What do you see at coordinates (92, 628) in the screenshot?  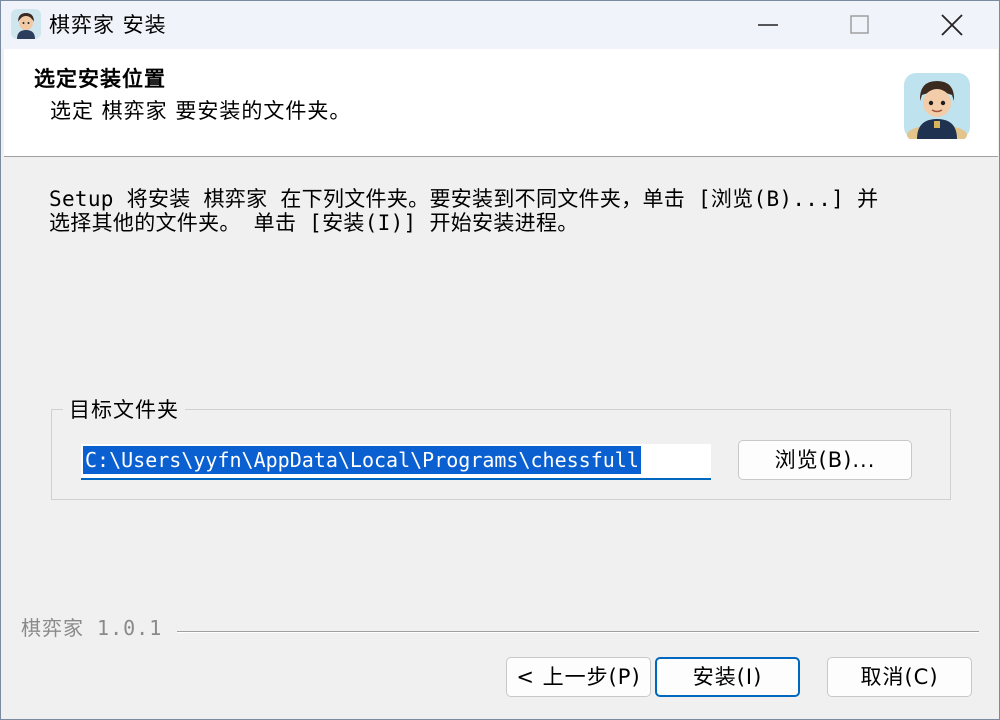 I see `version-label: 棋弈家 1.0.1` at bounding box center [92, 628].